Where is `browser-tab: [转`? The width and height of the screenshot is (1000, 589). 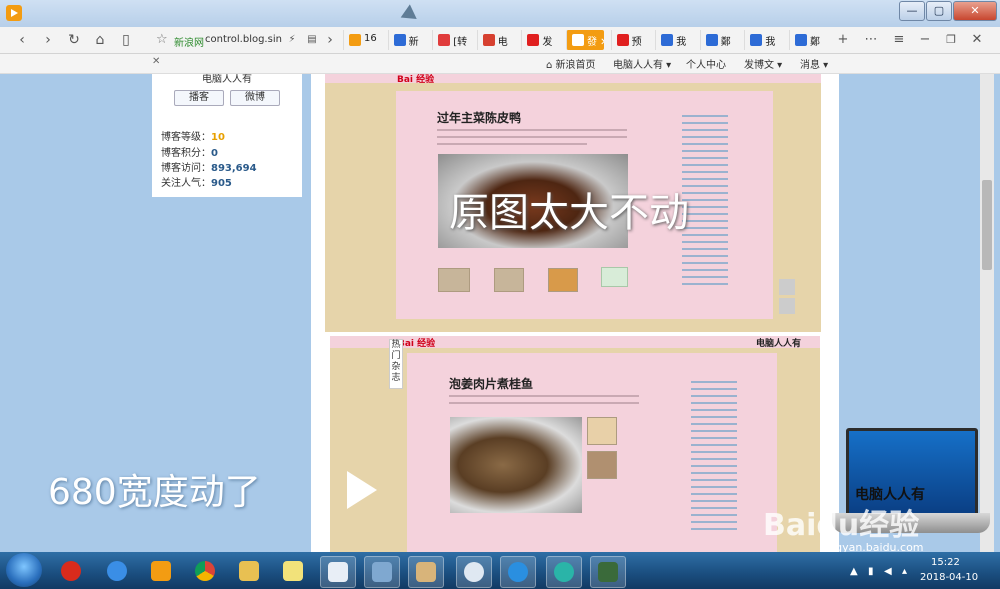 browser-tab: [转 is located at coordinates (451, 40).